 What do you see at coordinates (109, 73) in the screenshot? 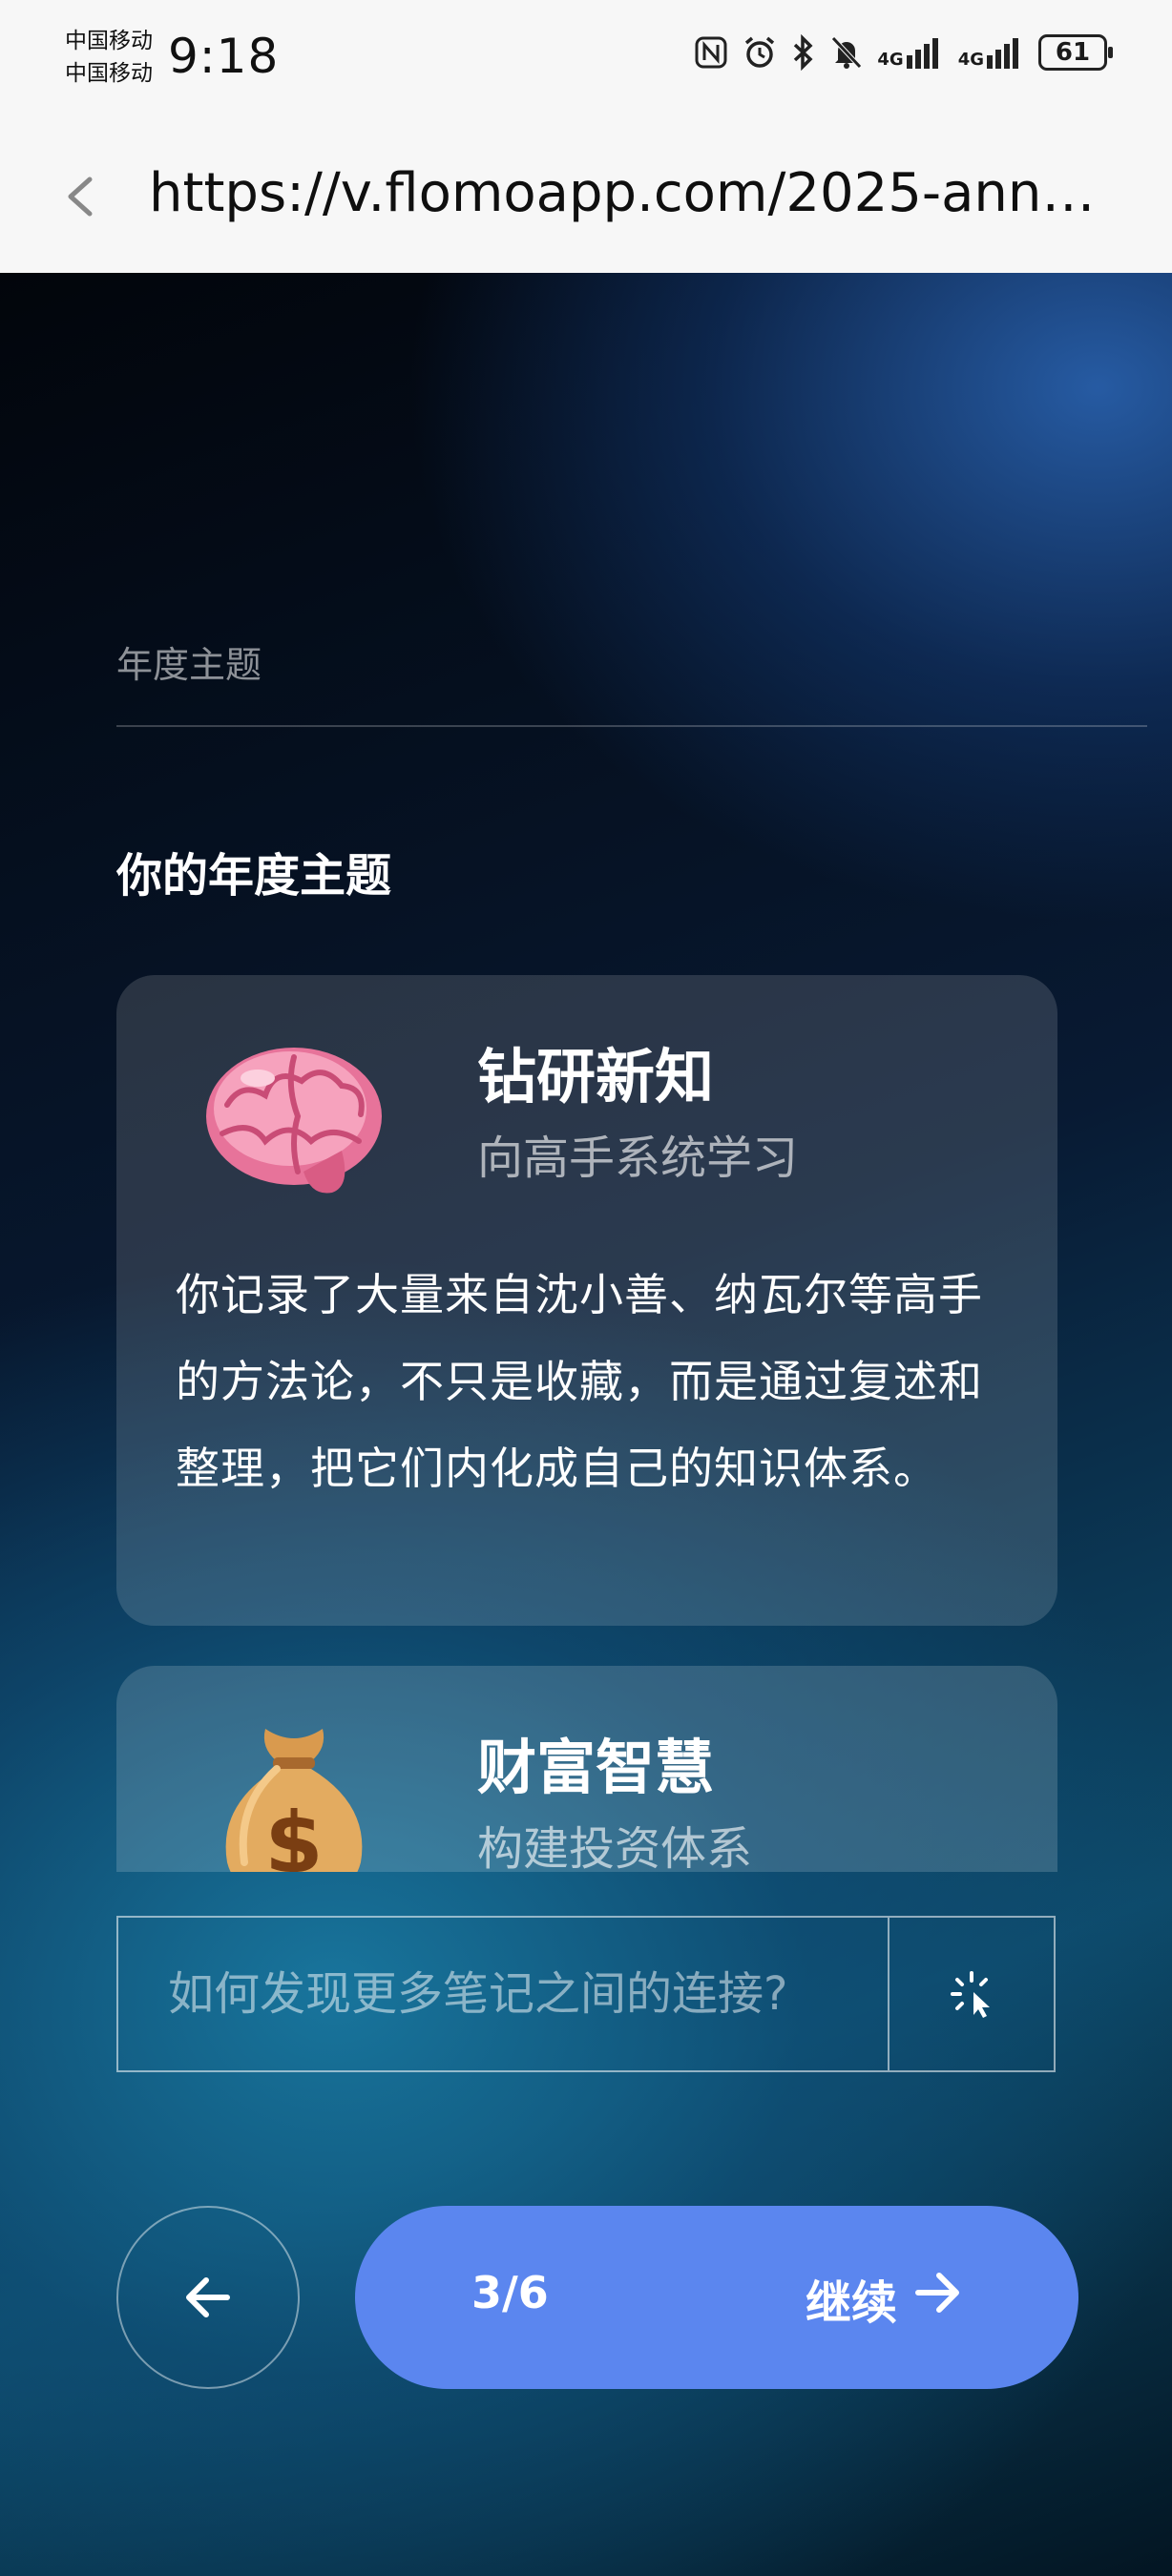
I see `carrier-2: 中国移动` at bounding box center [109, 73].